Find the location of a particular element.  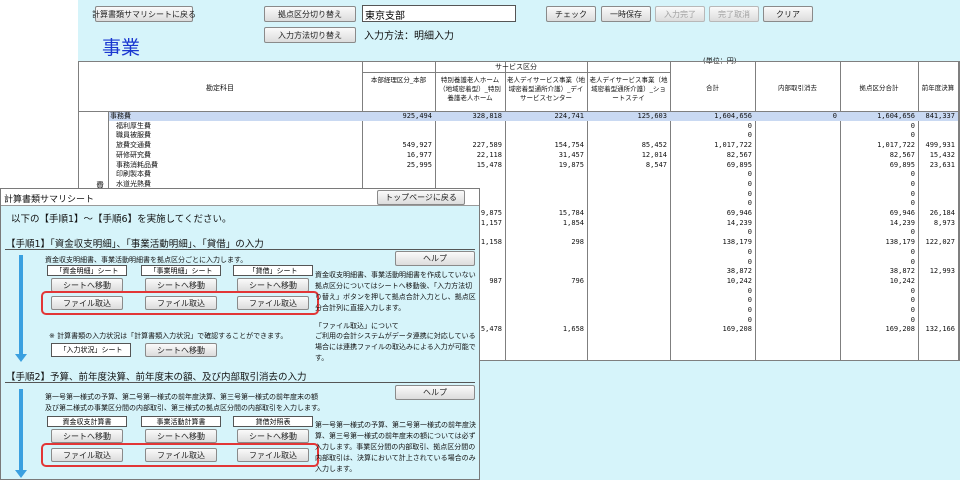

balance-statement-move-button: シートへ移動 is located at coordinates (273, 436).